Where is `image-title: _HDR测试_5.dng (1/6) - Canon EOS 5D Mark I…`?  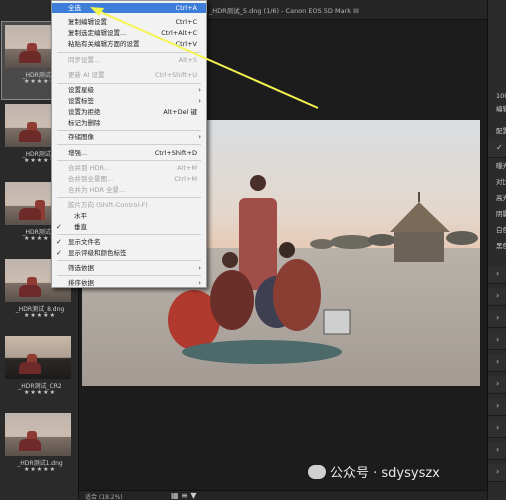 image-title: _HDR测试_5.dng (1/6) - Canon EOS 5D Mark I… is located at coordinates (284, 11).